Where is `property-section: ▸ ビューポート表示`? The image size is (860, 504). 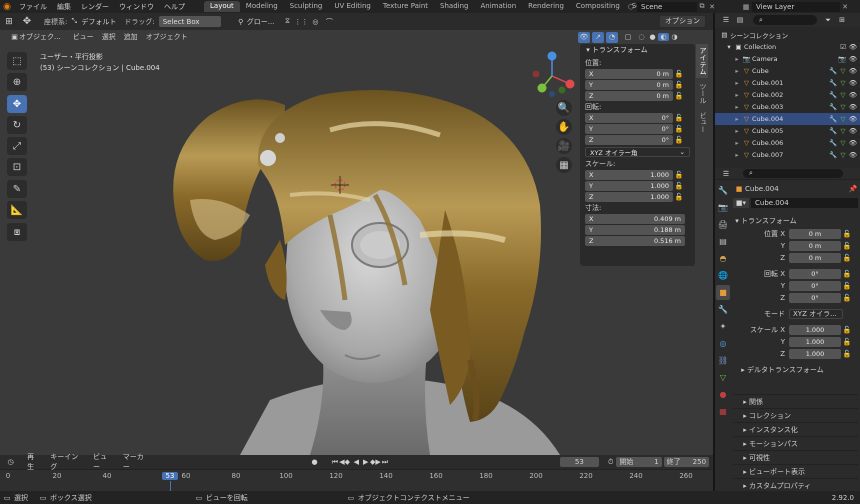 property-section: ▸ ビューポート表示 is located at coordinates (795, 471).